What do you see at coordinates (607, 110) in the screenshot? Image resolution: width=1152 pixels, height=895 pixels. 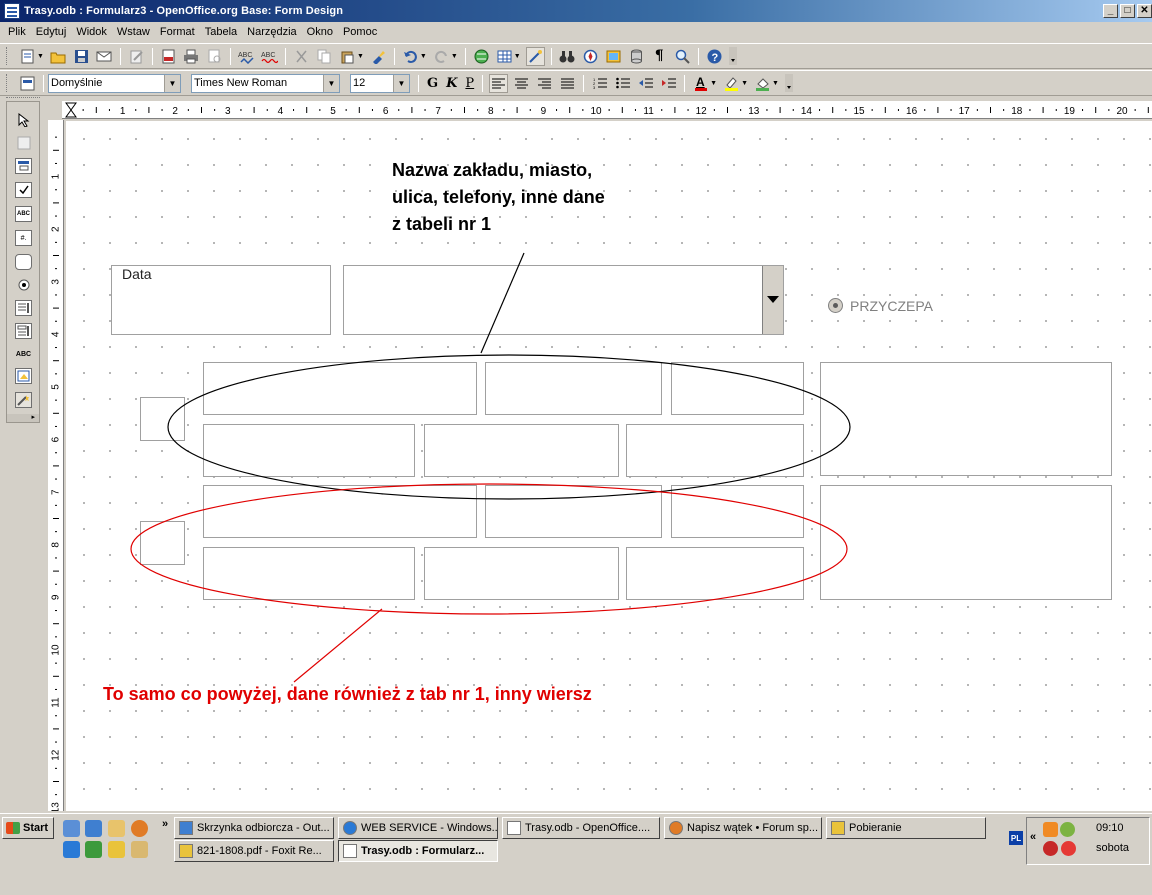 I see `horizontal-ruler: 1 2 3 4 5 6 7 8 9 10 11 12 13 14 15 16 17 18 19 20` at bounding box center [607, 110].